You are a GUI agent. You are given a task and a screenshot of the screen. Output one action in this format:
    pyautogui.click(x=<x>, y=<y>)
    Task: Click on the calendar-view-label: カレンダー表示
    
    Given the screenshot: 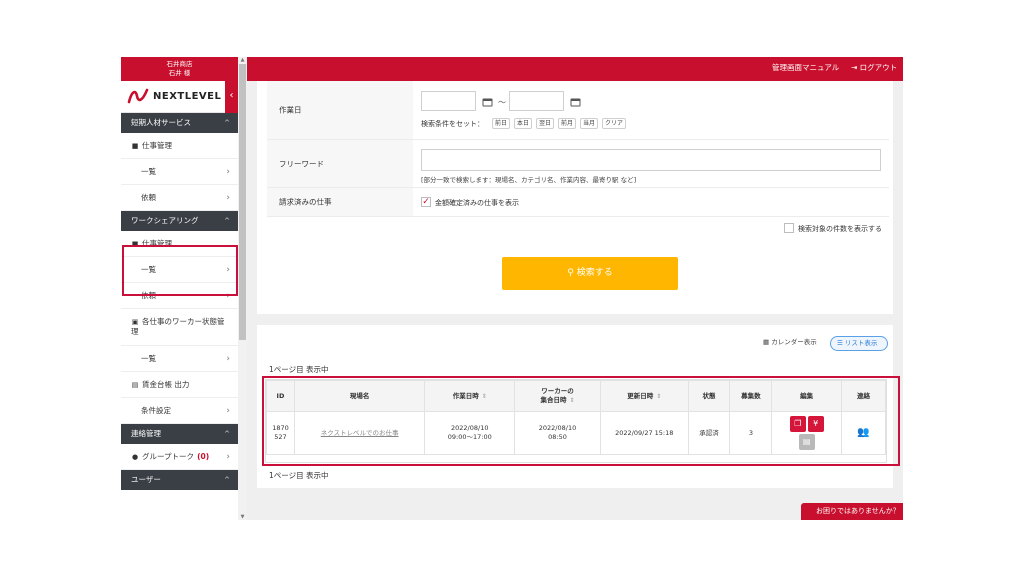 What is the action you would take?
    pyautogui.click(x=794, y=342)
    